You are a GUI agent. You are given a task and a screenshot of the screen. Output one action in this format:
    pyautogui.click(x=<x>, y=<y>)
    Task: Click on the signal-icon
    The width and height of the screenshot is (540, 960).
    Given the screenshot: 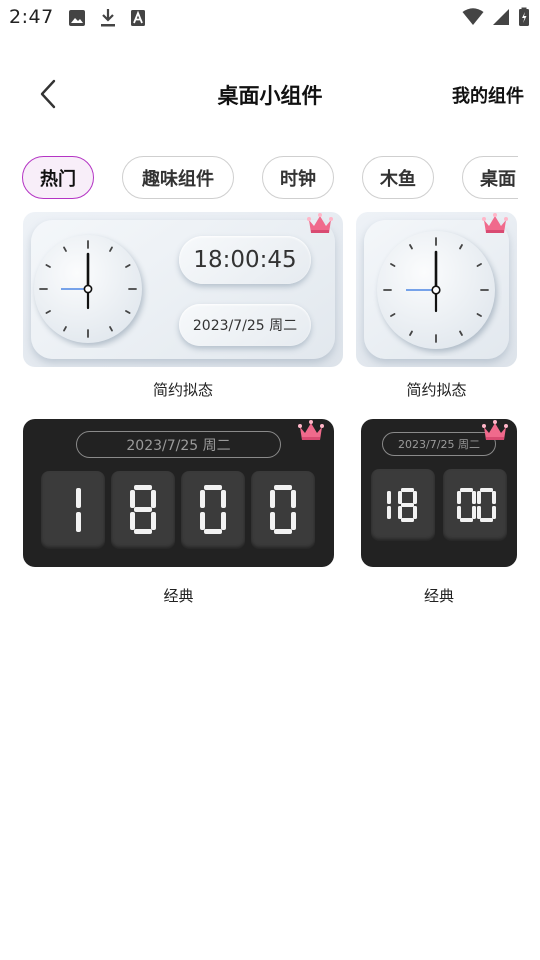 What is the action you would take?
    pyautogui.click(x=501, y=17)
    